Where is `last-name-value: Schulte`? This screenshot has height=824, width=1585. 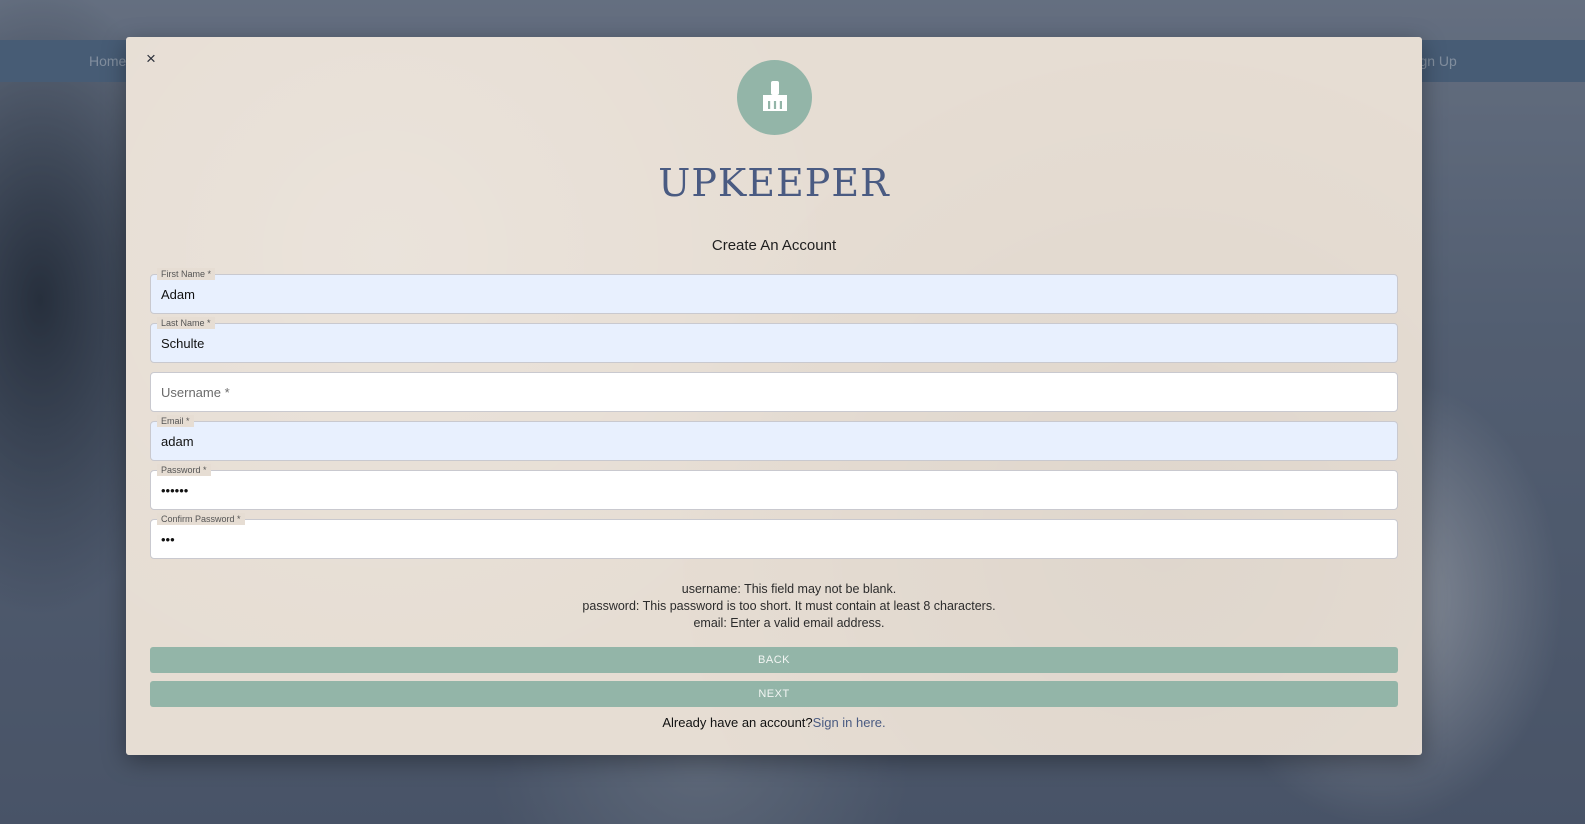 last-name-value: Schulte is located at coordinates (183, 343).